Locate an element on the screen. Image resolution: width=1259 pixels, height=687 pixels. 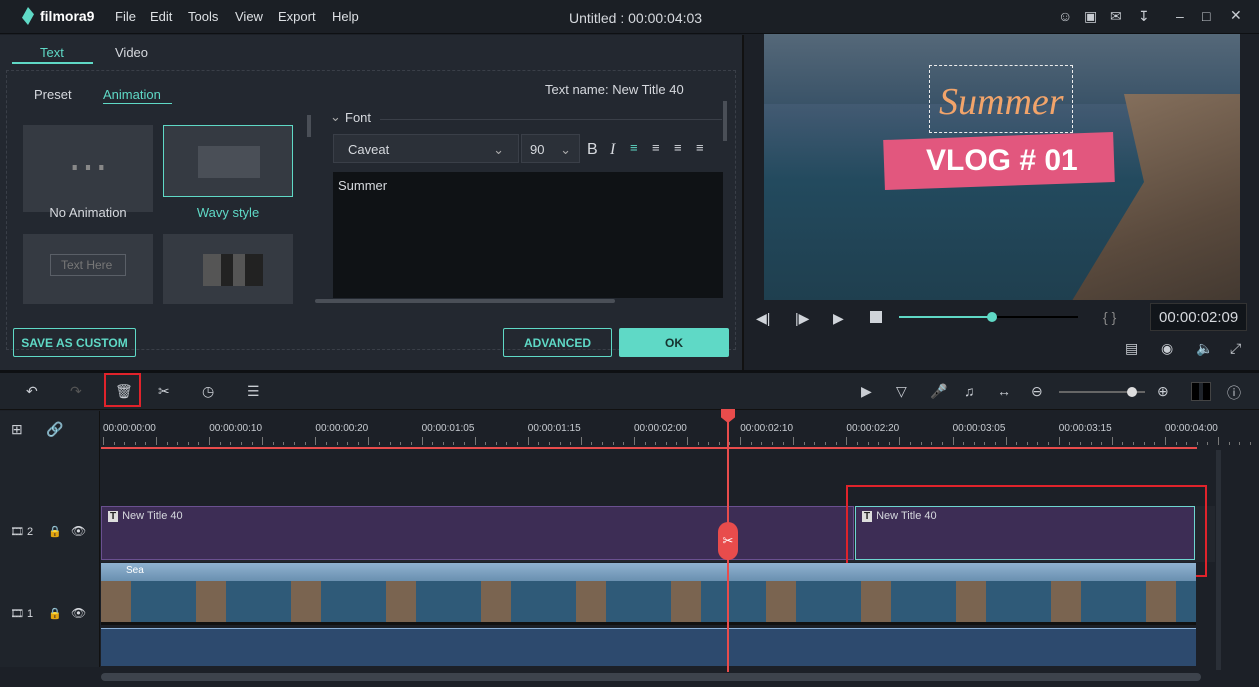
audio-mixer-icon: ♫ is located at coordinates (969, 391).